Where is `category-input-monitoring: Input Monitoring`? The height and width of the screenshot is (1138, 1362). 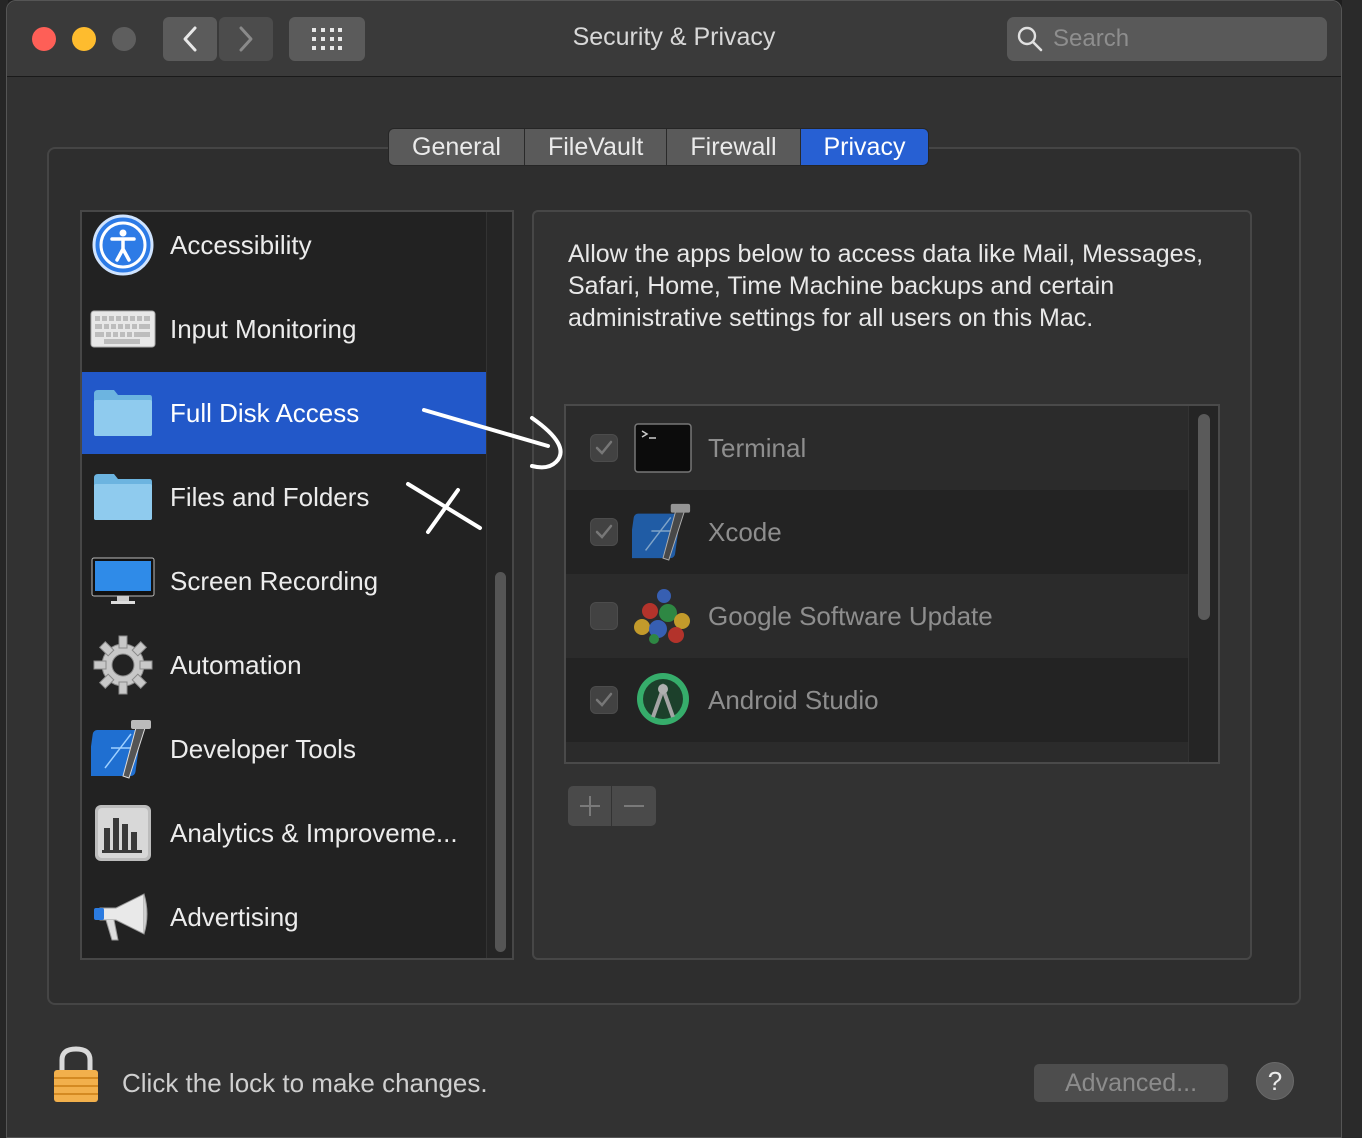
category-input-monitoring: Input Monitoring is located at coordinates (284, 329).